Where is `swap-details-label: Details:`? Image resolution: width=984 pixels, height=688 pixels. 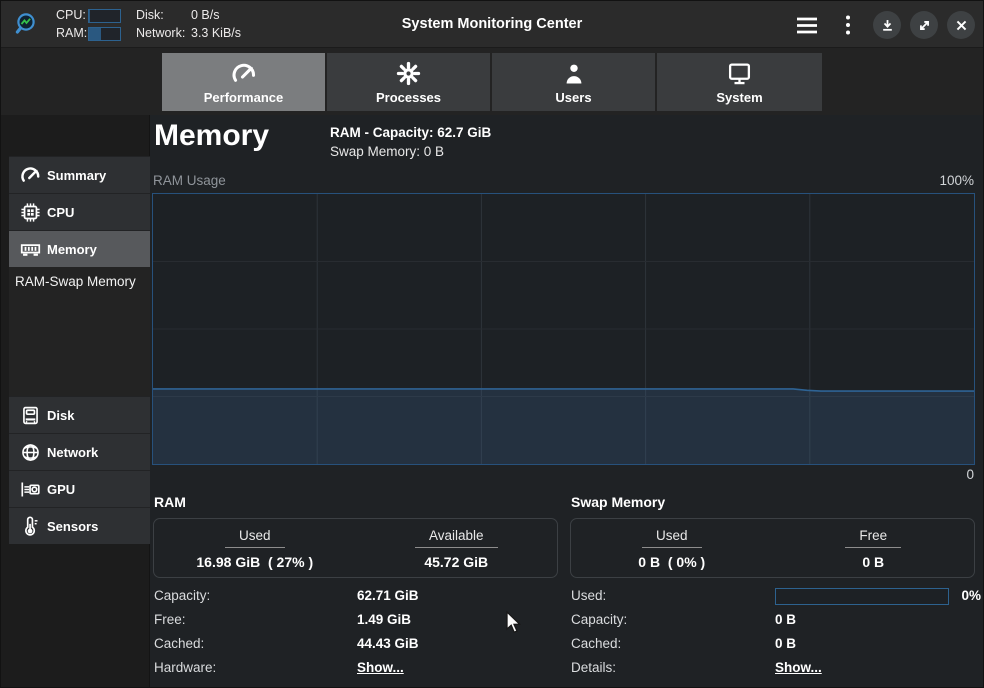 swap-details-label: Details: is located at coordinates (594, 667).